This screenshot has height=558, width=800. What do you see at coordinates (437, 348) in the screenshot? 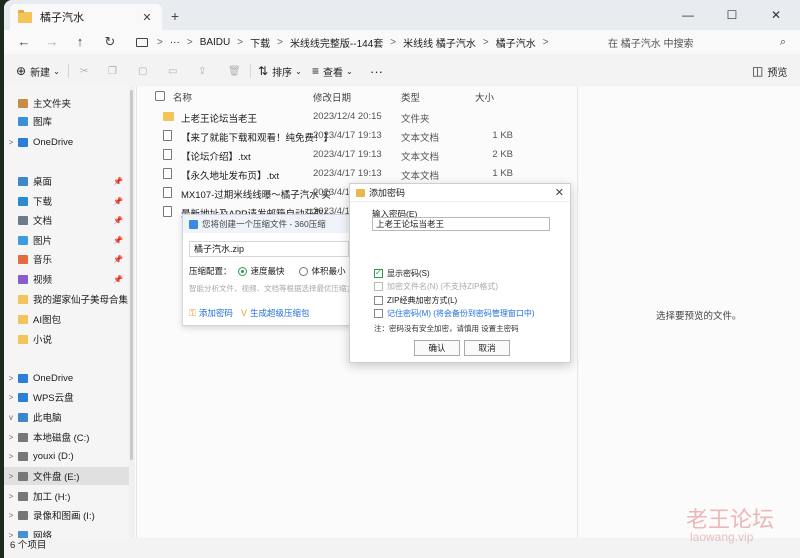
I see `ok-button: 确认` at bounding box center [437, 348].